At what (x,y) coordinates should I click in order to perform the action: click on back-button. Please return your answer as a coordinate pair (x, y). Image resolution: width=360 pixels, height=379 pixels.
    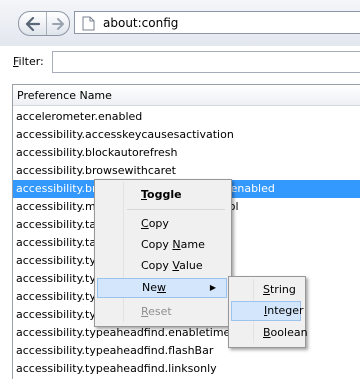
    Looking at the image, I should click on (33, 23).